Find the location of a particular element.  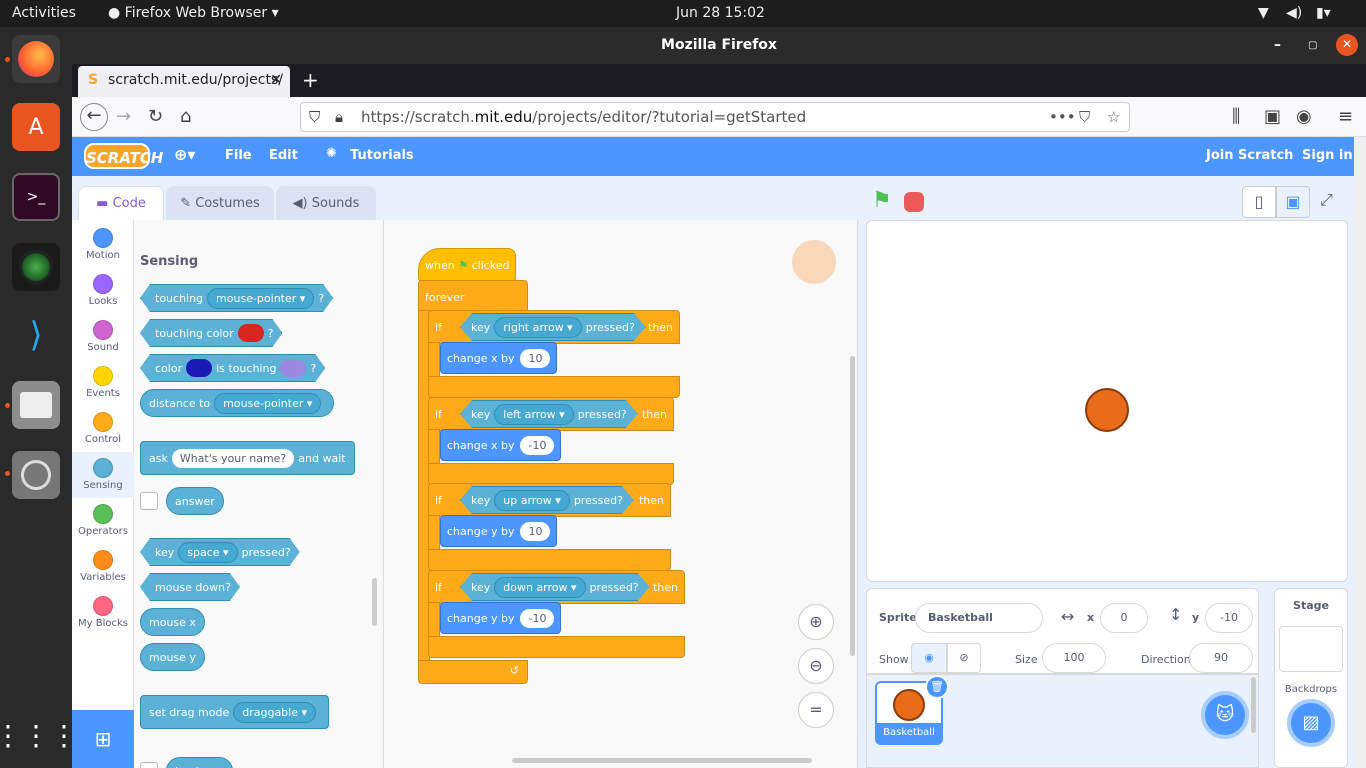

battery-icon: ▮▾ is located at coordinates (1323, 13).